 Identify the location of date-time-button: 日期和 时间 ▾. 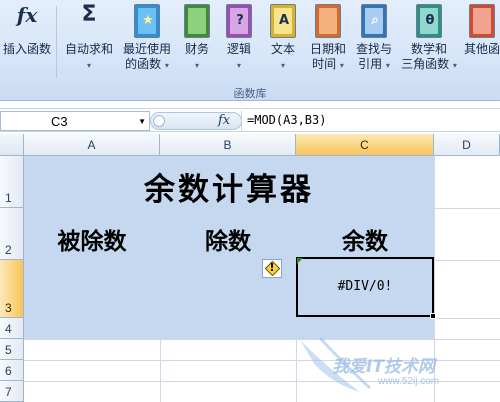
(328, 38).